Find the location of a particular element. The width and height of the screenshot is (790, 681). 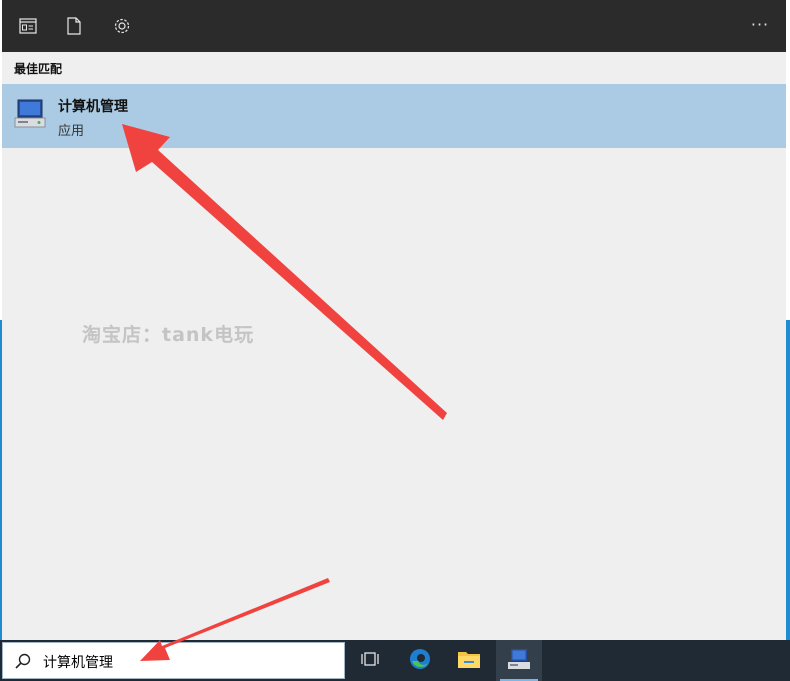

search-input is located at coordinates (188, 662).